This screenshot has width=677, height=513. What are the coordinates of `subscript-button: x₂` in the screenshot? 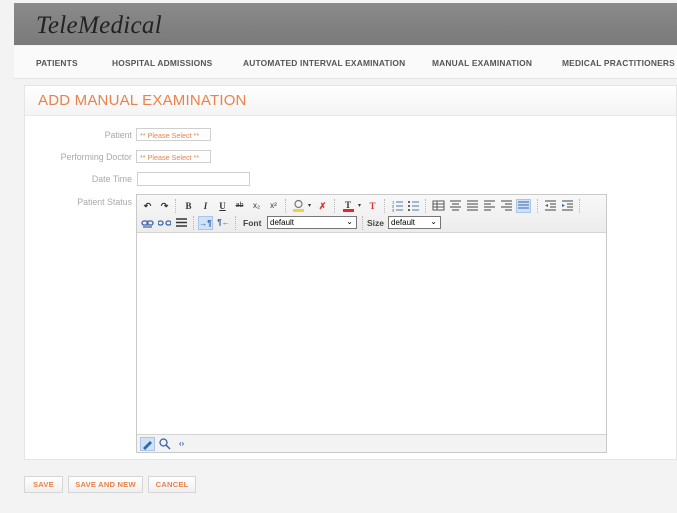 It's located at (256, 206).